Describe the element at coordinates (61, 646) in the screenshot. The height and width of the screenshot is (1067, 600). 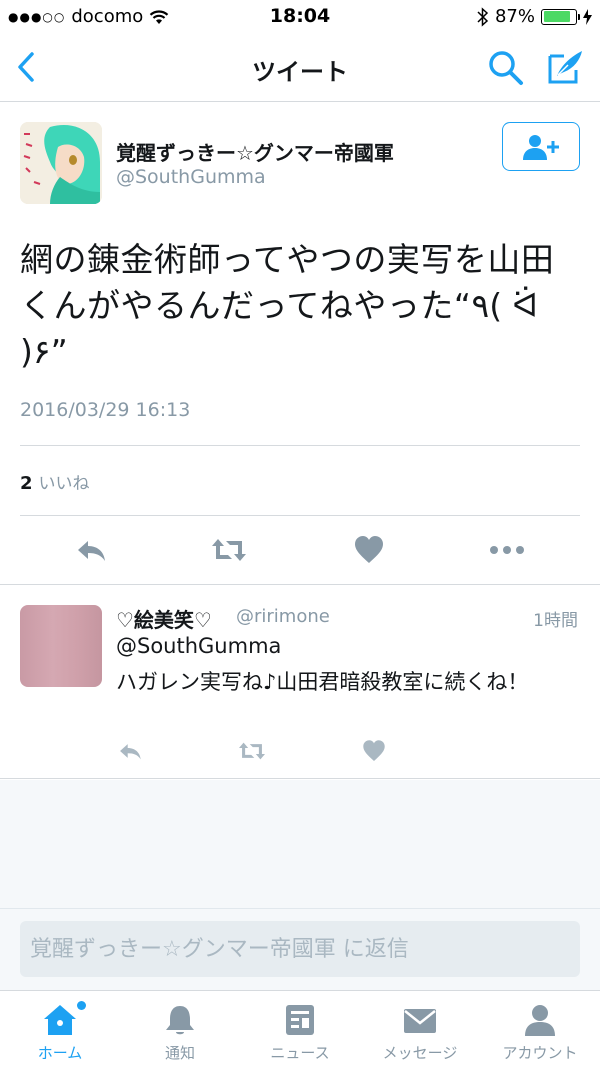
I see `reply-avatar` at that location.